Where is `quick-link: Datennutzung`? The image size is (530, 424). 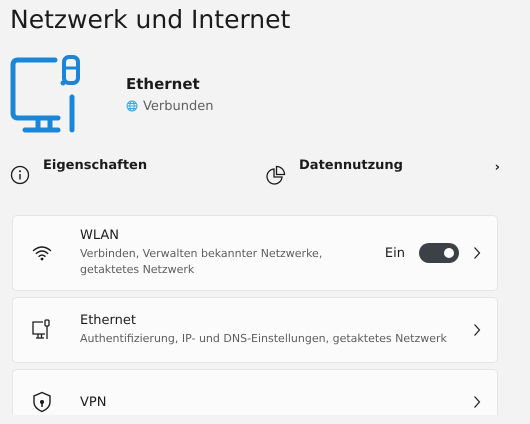 quick-link: Datennutzung is located at coordinates (351, 165).